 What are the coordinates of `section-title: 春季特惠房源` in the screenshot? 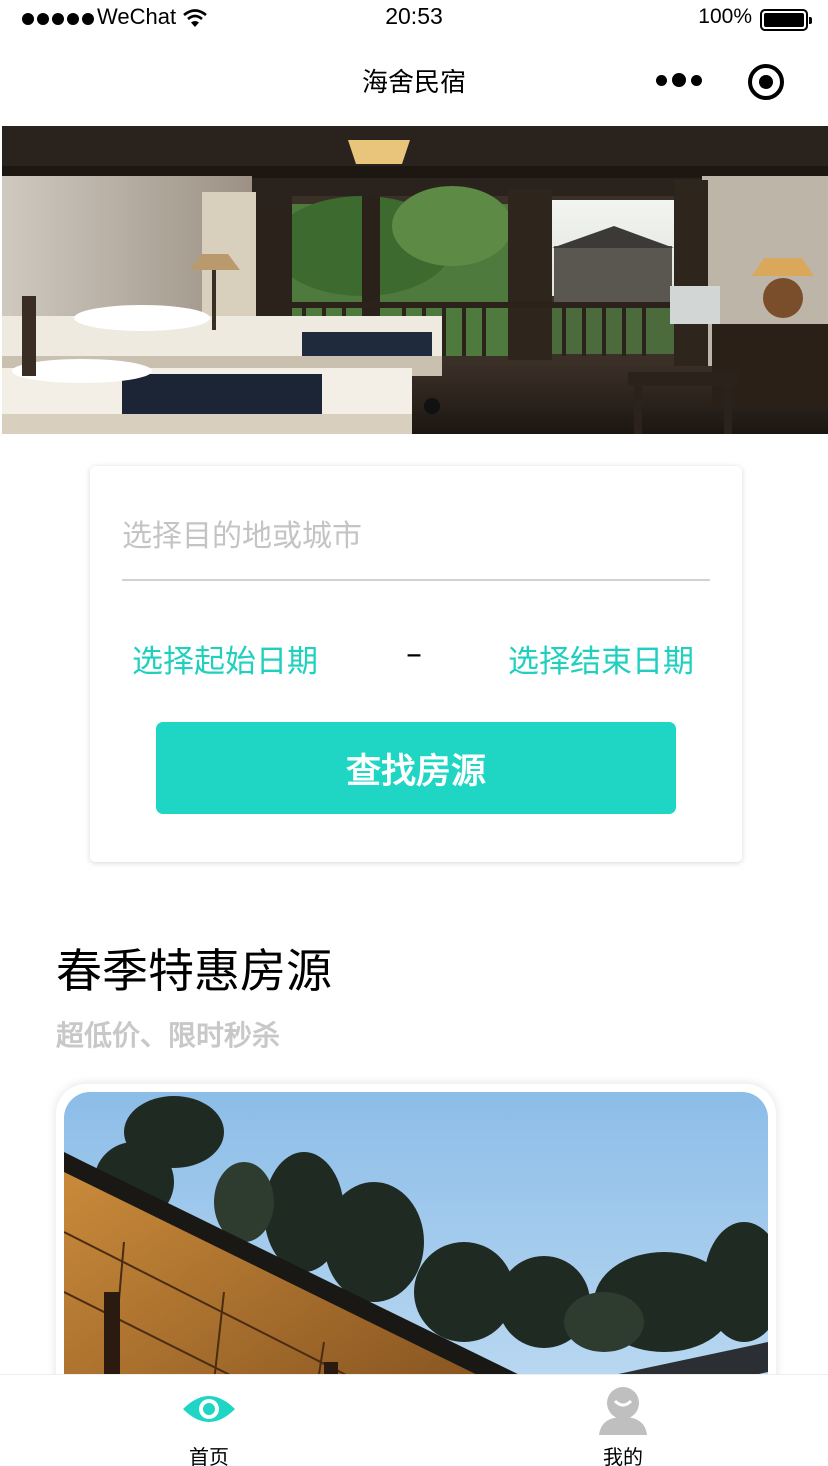 It's located at (194, 971).